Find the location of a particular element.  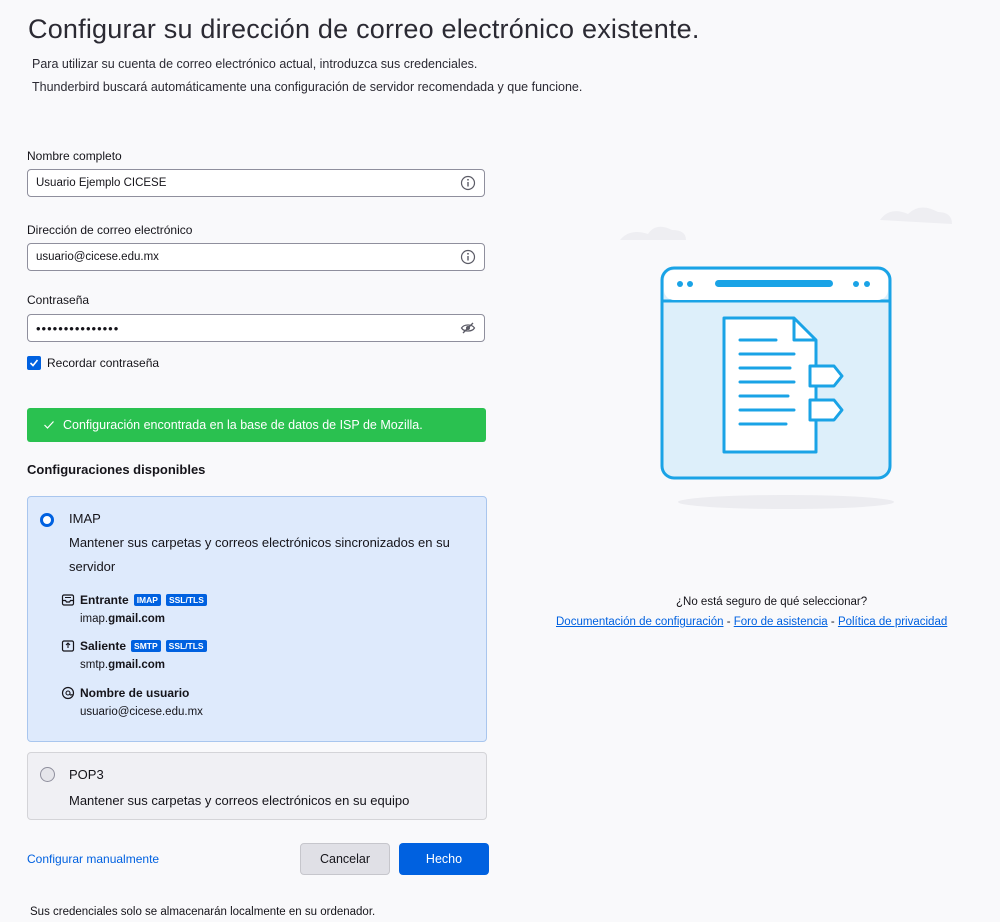

remember-password: Recordar contraseña is located at coordinates (93, 363).